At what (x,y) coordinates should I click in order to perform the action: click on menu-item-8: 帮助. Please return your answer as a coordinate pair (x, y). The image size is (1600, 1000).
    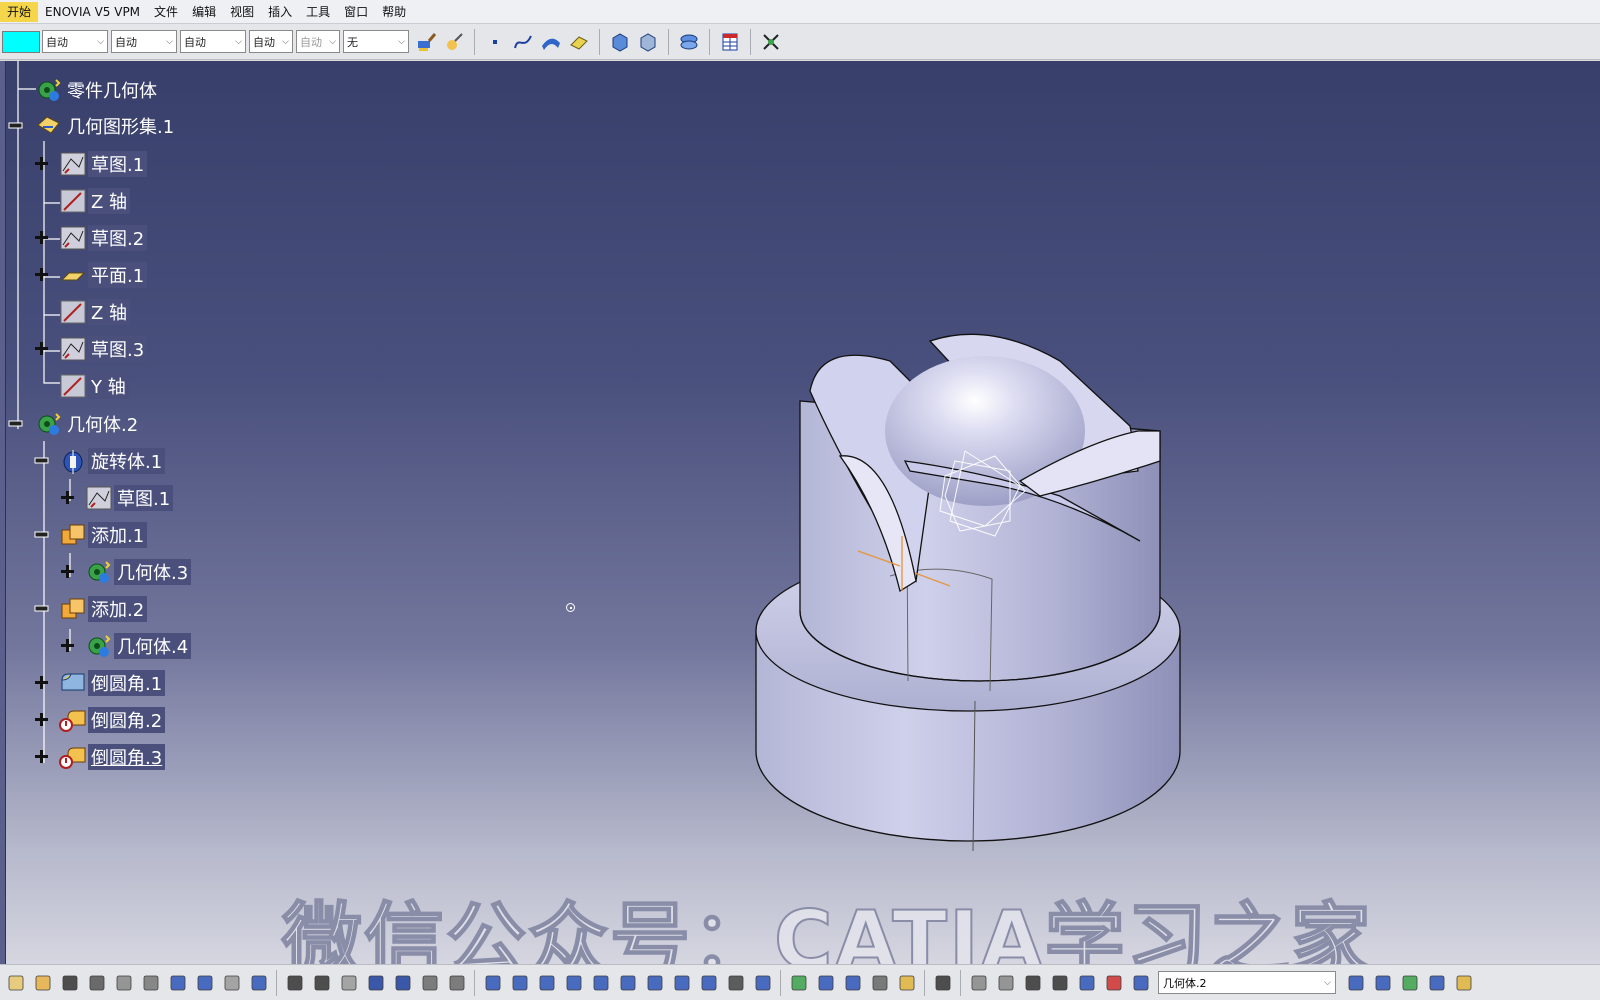
    Looking at the image, I should click on (394, 12).